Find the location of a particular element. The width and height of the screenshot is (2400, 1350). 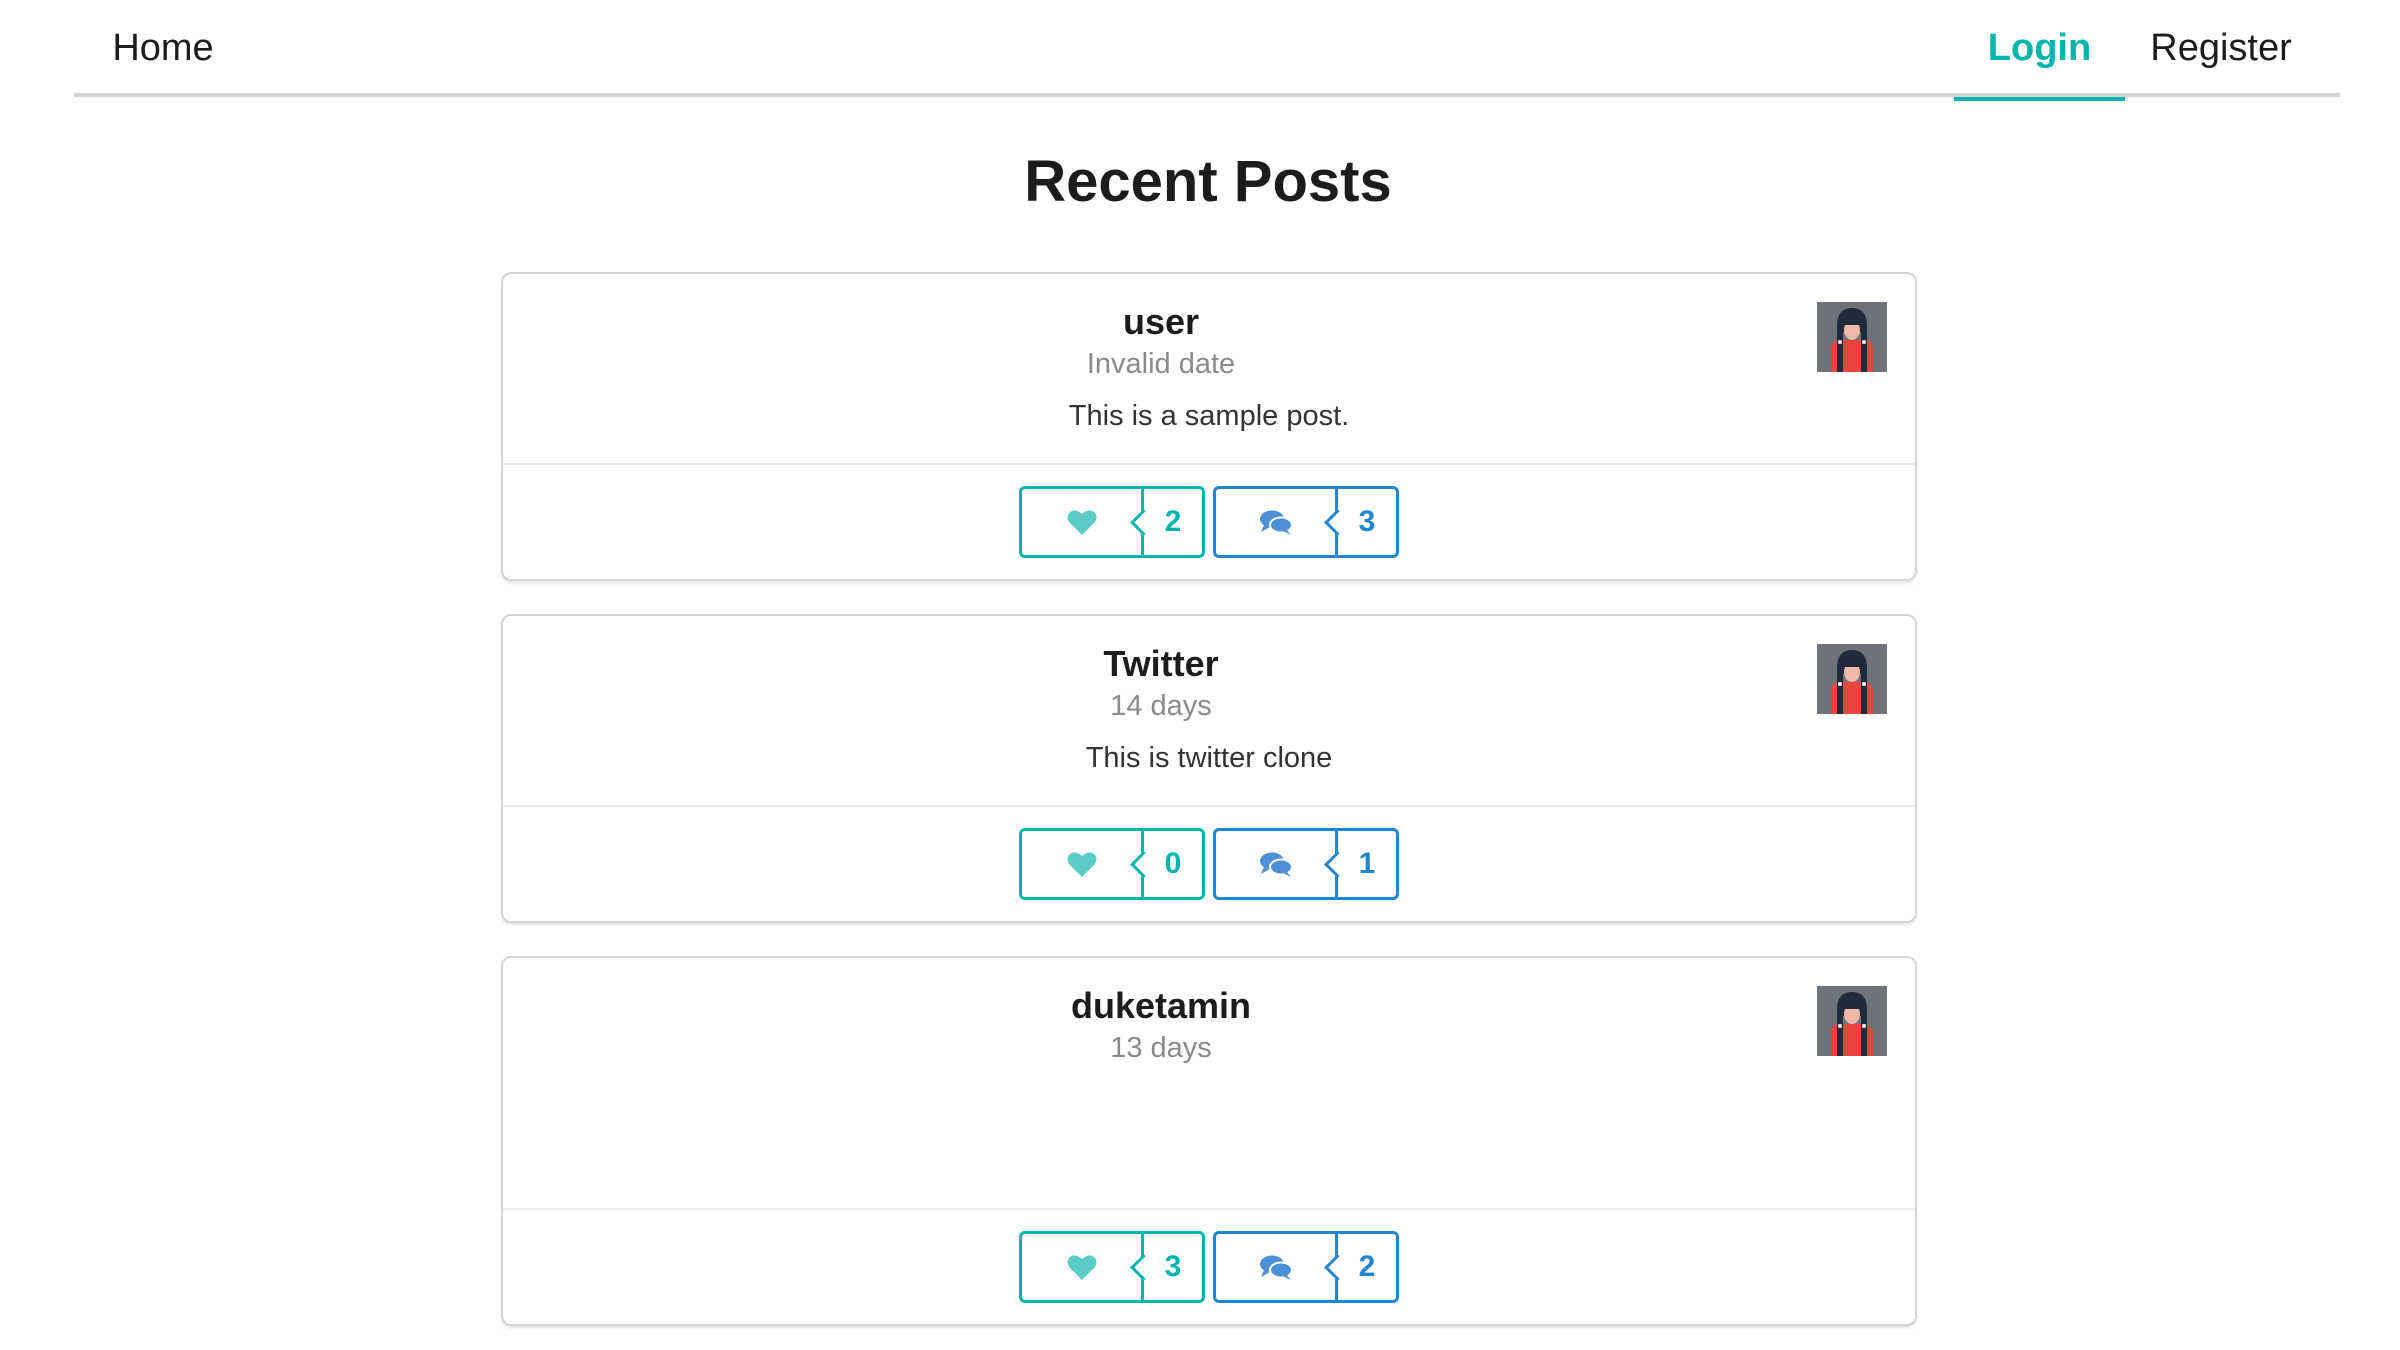

comment-button: 3 is located at coordinates (1306, 522).